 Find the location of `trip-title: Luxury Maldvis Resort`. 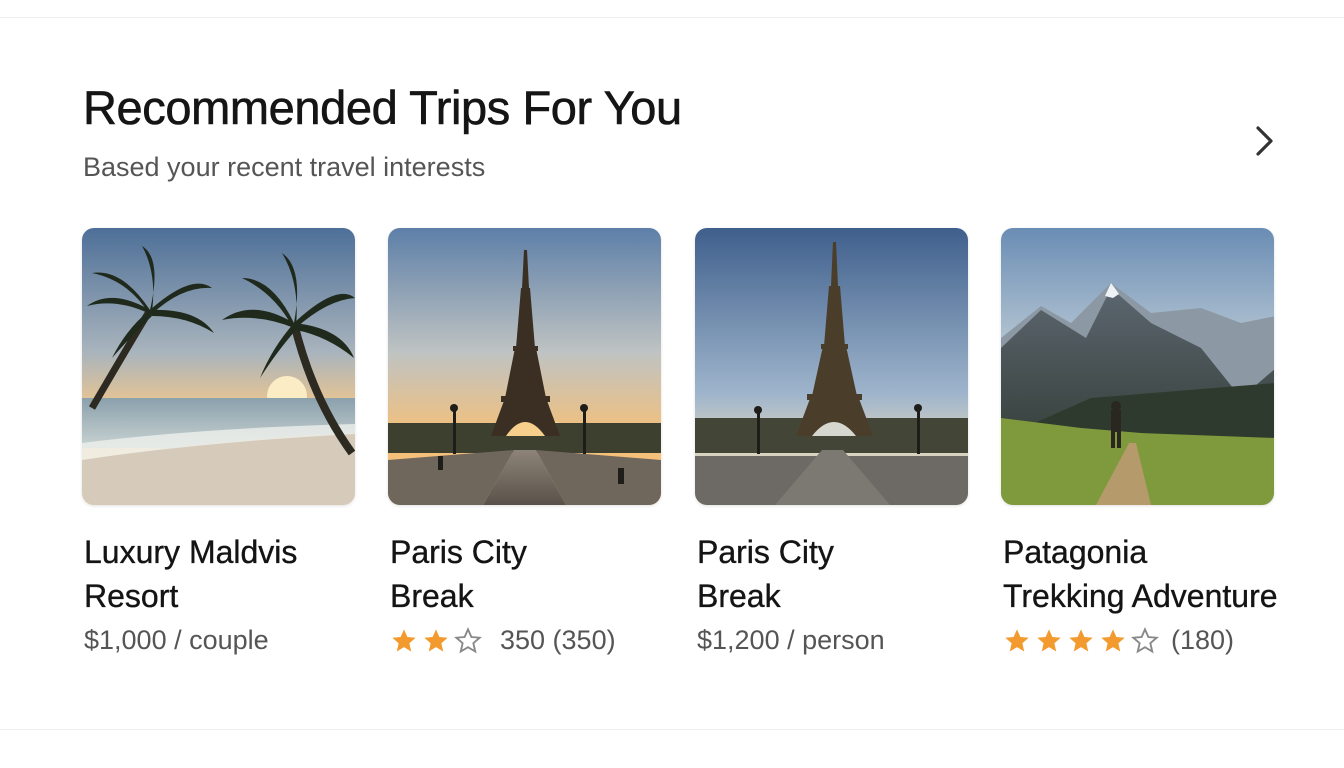

trip-title: Luxury Maldvis Resort is located at coordinates (249, 574).